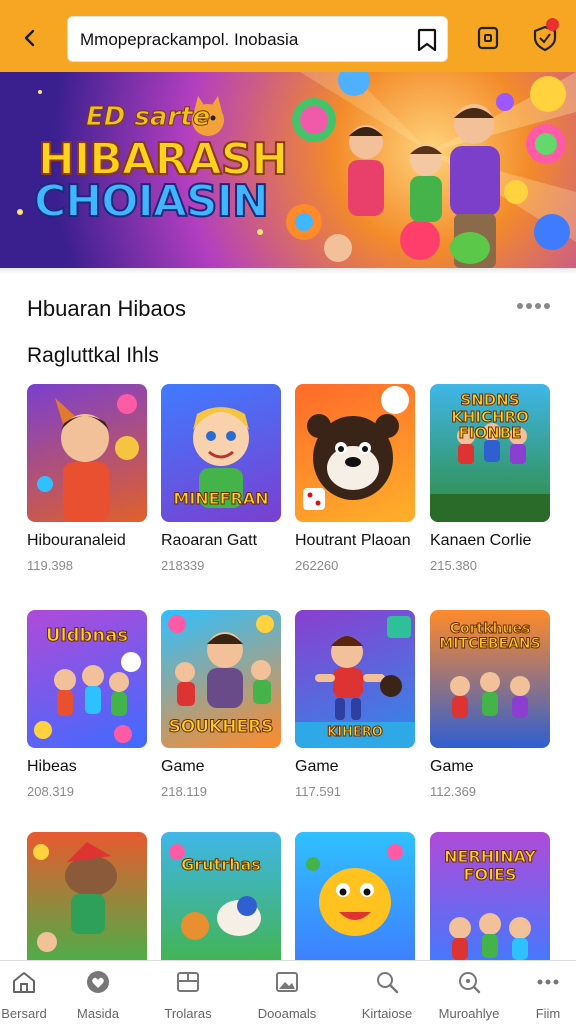 This screenshot has width=576, height=1024. I want to click on game-thumbnail: KIHERO, so click(355, 679).